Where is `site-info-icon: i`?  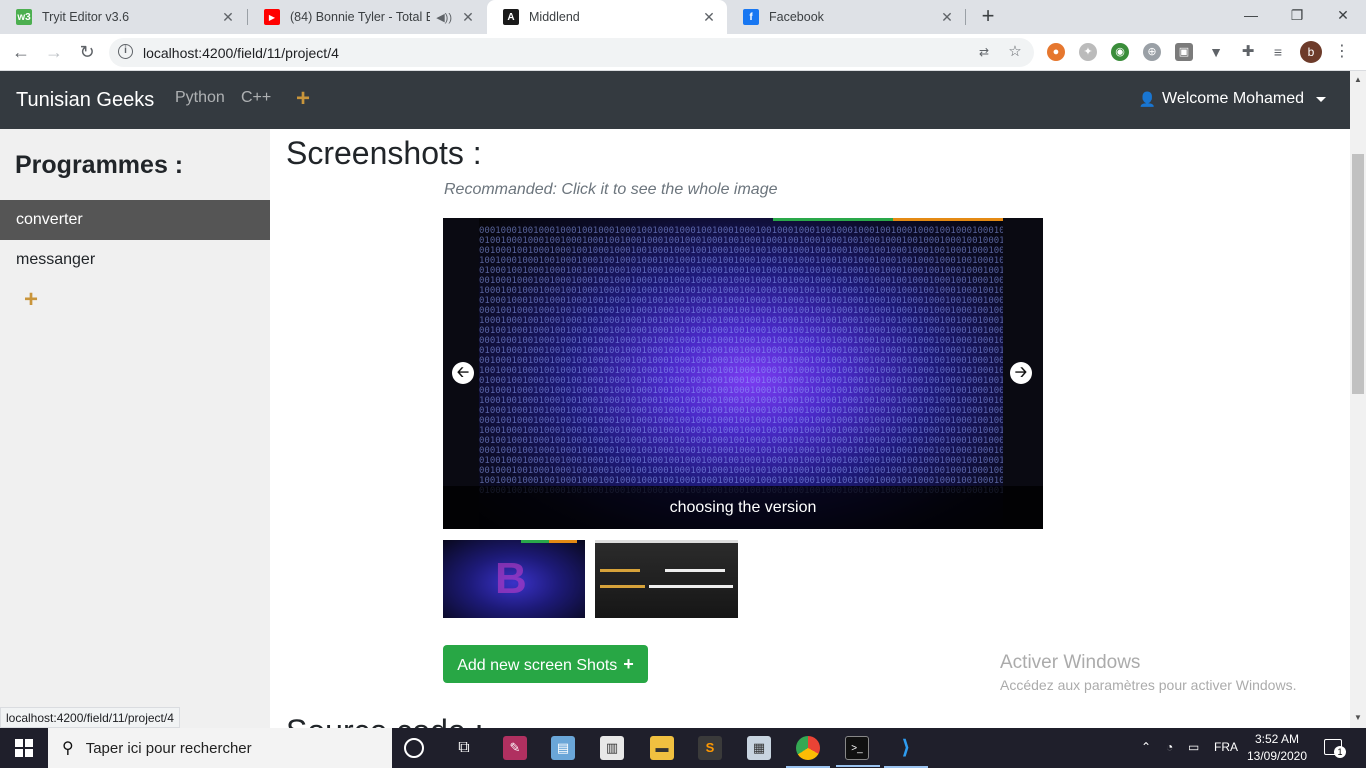
site-info-icon: i is located at coordinates (125, 51).